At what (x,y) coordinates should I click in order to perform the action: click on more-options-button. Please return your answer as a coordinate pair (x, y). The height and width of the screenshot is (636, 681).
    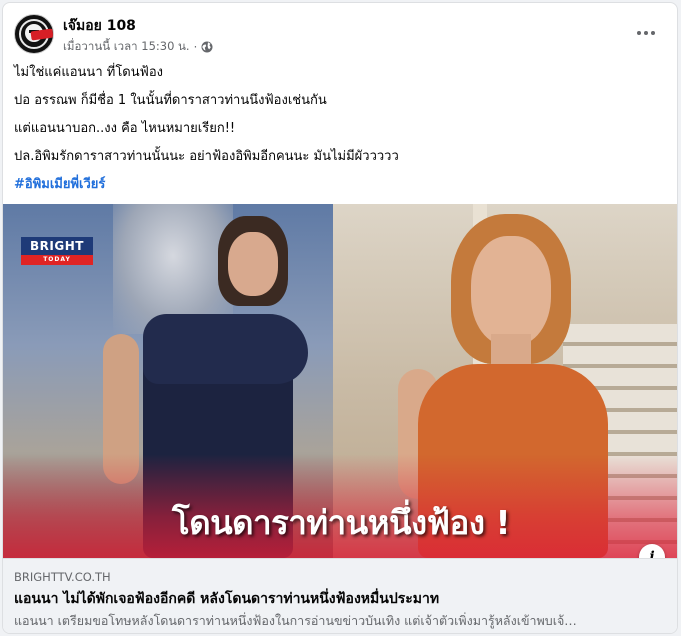
    Looking at the image, I should click on (646, 33).